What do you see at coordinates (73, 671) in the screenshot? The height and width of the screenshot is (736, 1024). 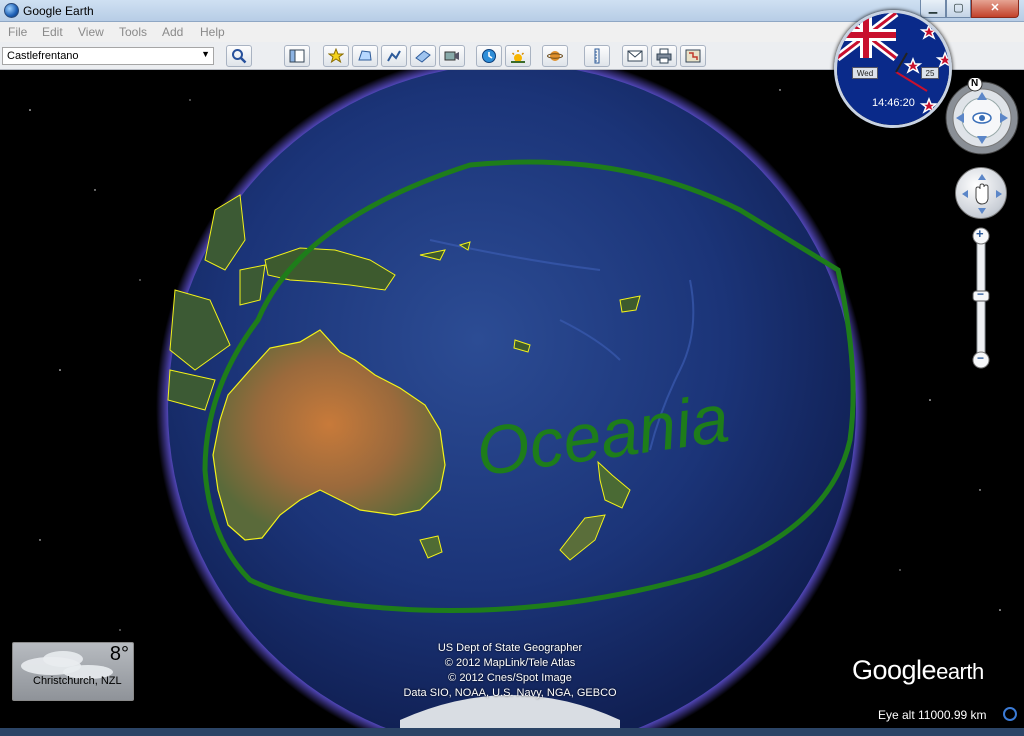 I see `weather-card: 8° Christchurch, NZL` at bounding box center [73, 671].